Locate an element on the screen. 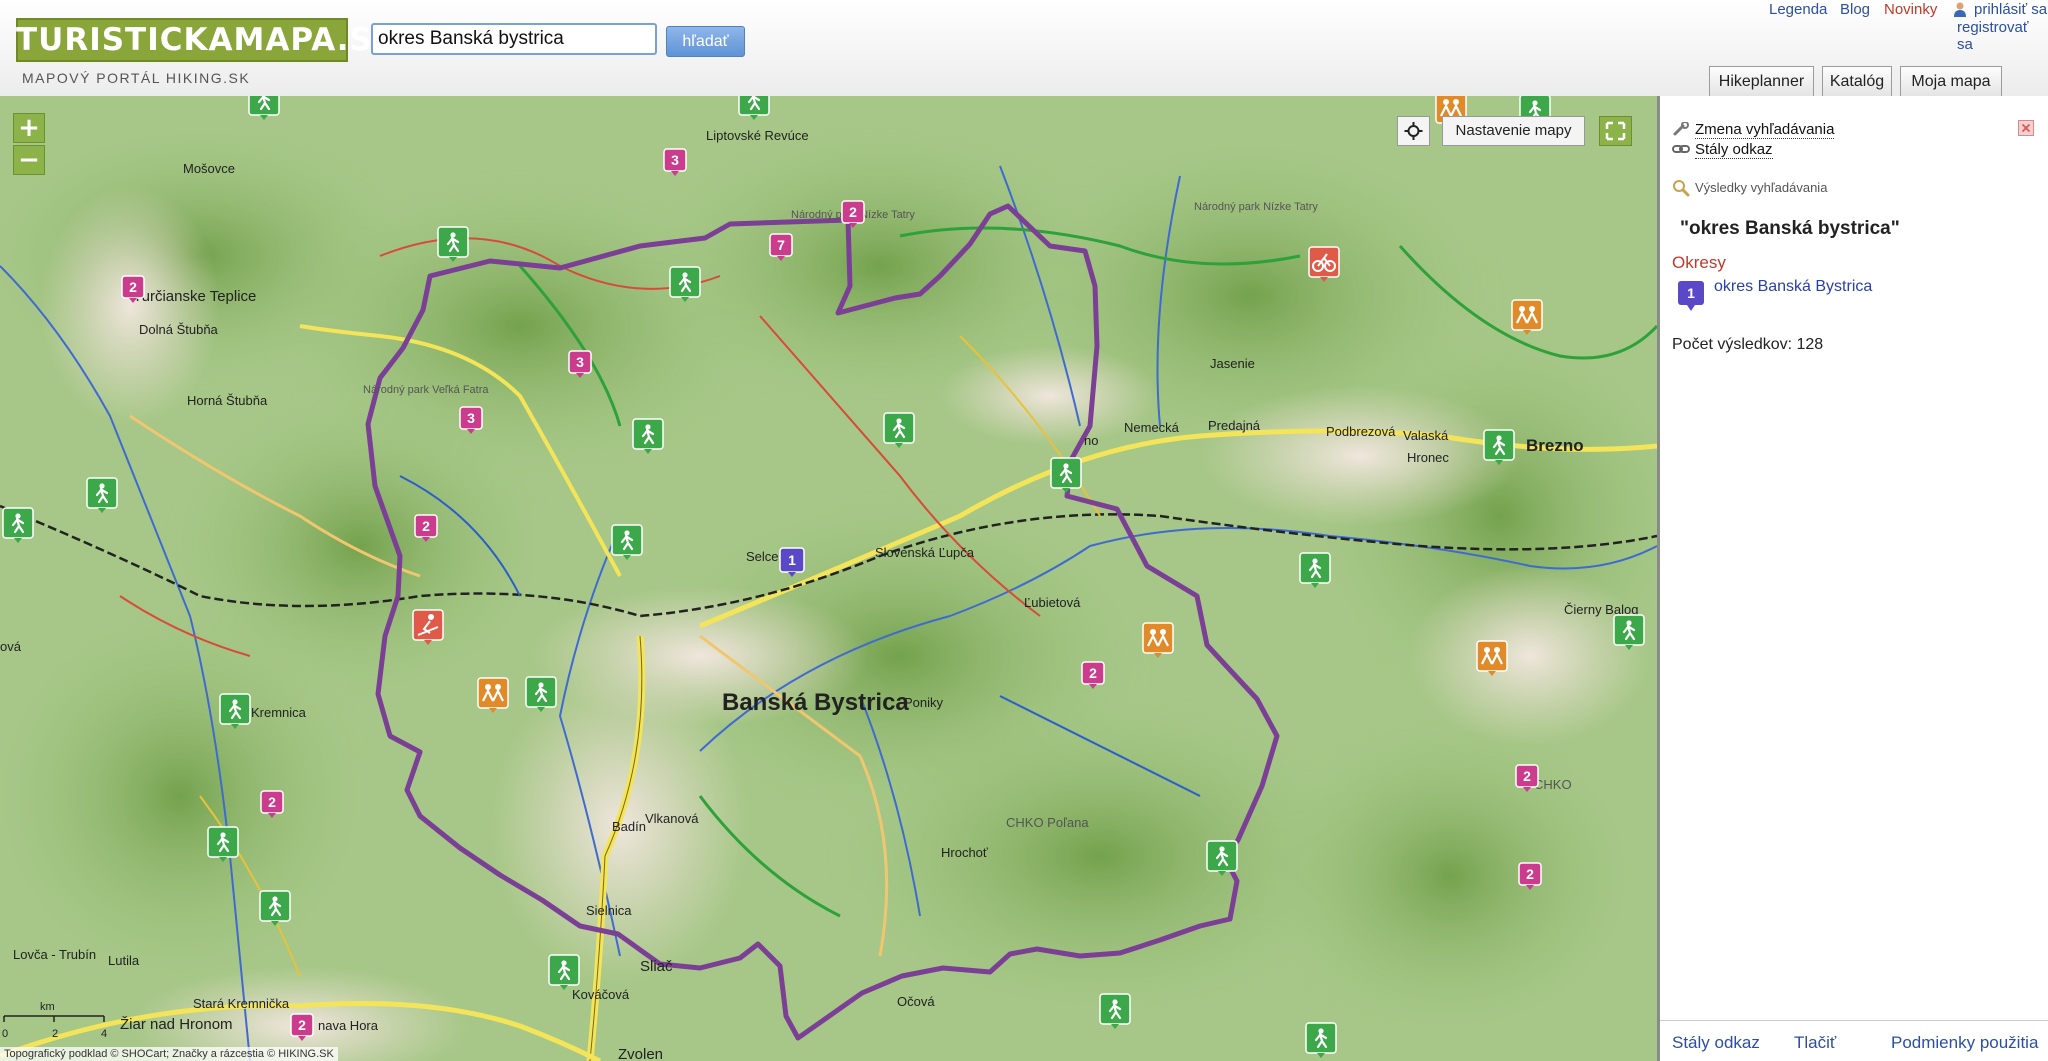 This screenshot has height=1061, width=2048. close-icon is located at coordinates (2026, 128).